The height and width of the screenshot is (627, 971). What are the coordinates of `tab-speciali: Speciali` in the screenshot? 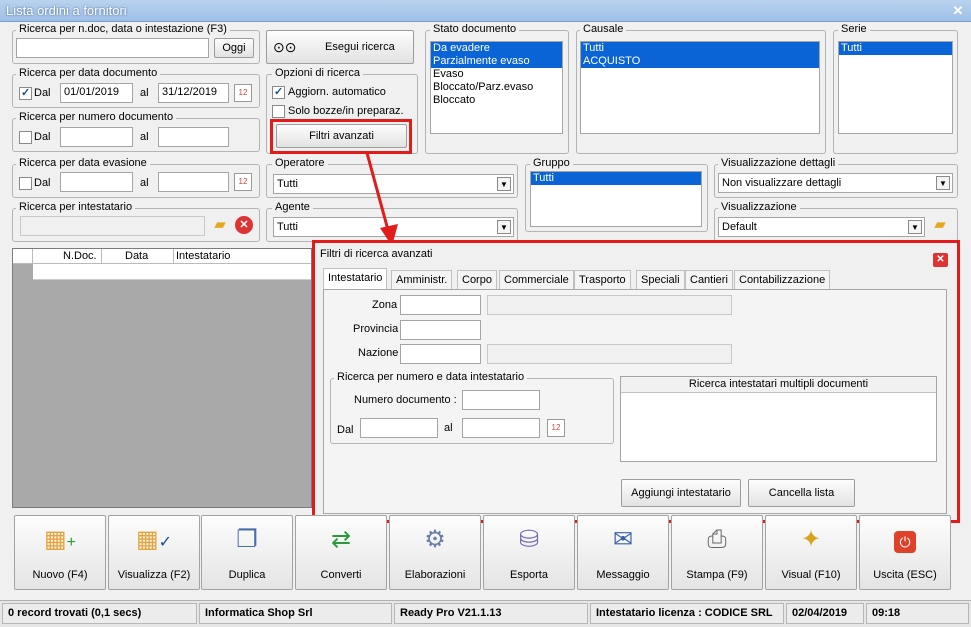 It's located at (660, 279).